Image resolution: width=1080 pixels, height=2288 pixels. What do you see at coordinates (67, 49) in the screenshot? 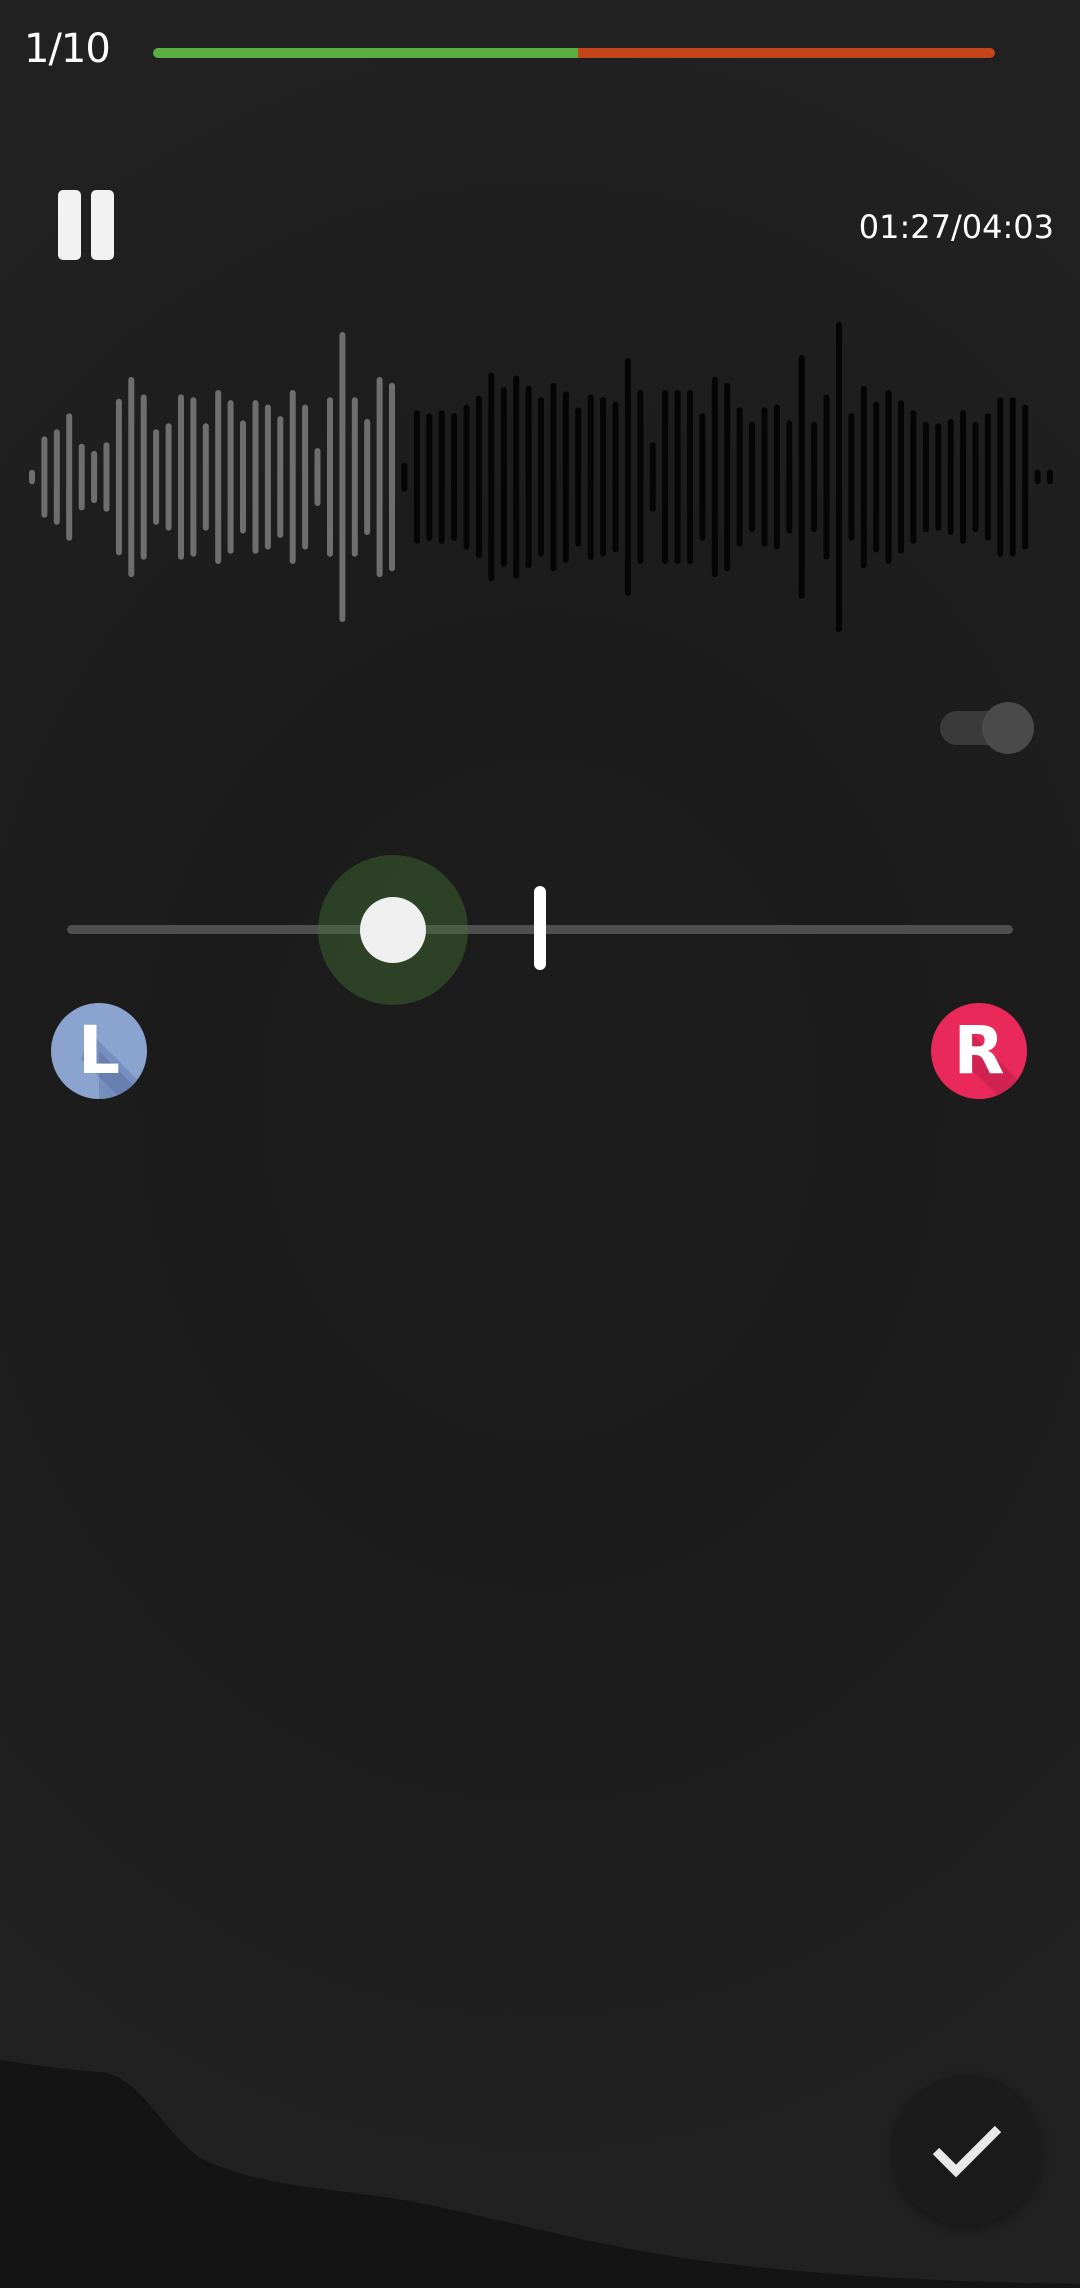
I see `question-counter: 1/10` at bounding box center [67, 49].